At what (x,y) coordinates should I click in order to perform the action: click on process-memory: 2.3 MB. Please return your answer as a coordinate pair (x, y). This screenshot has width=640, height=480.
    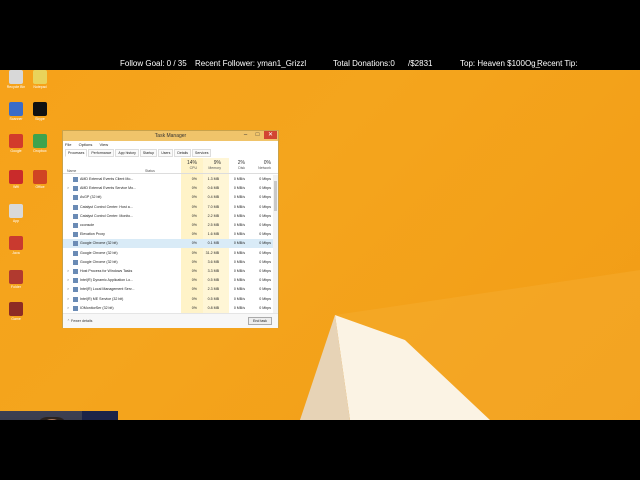
    Looking at the image, I should click on (213, 289).